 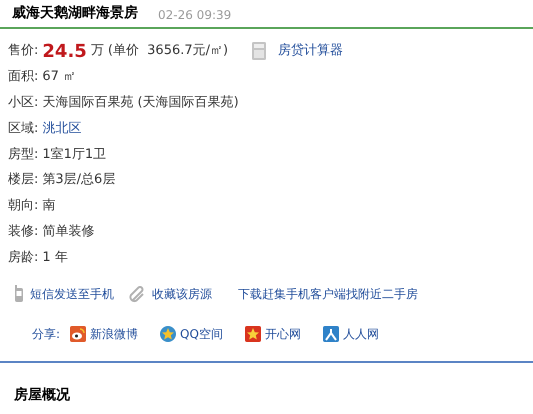 What do you see at coordinates (23, 51) in the screenshot?
I see `field-label: 售价:` at bounding box center [23, 51].